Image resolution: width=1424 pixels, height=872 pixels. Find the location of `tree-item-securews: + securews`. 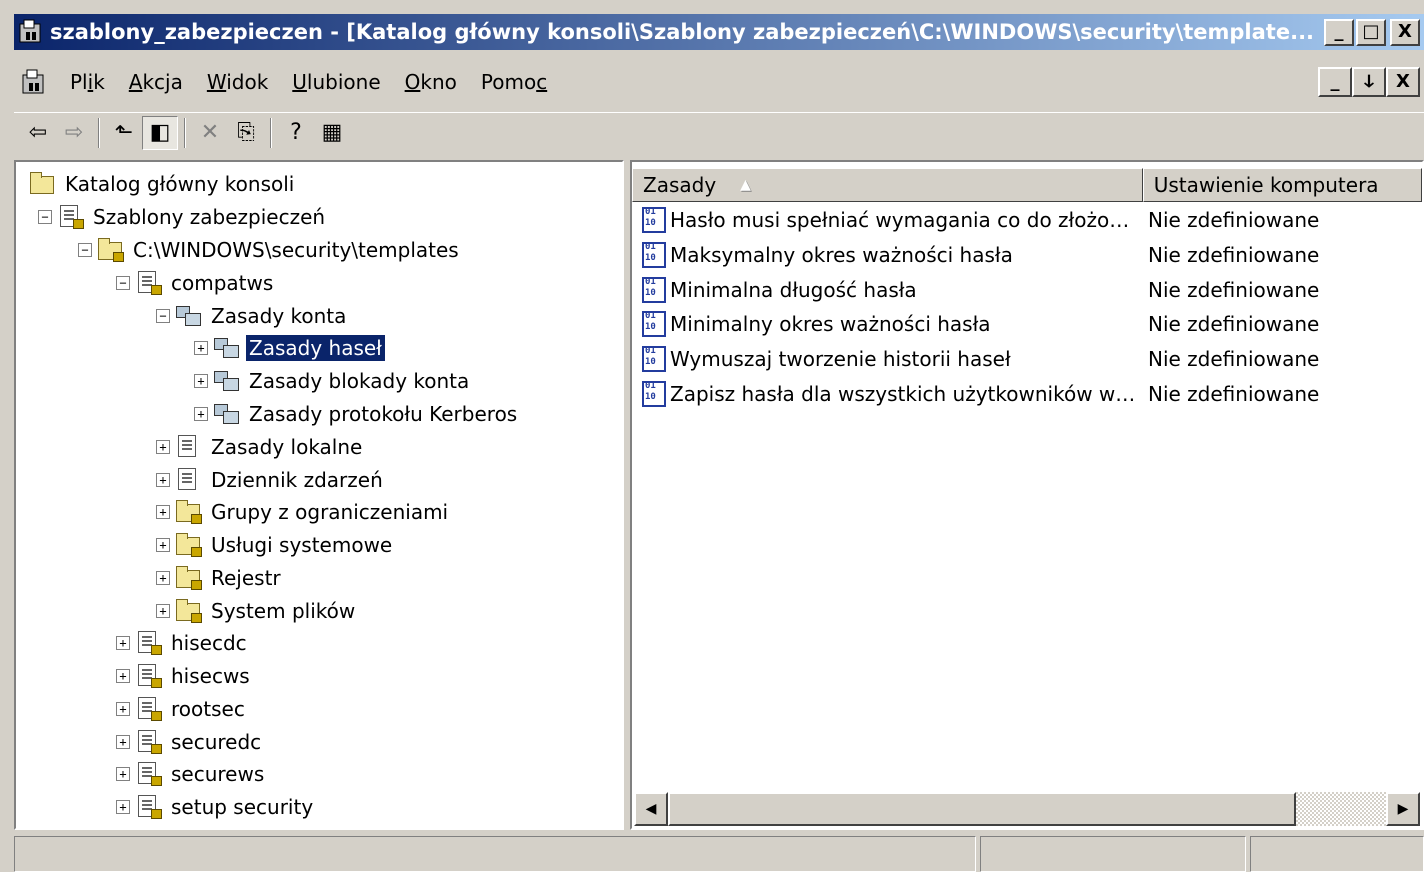

tree-item-securews: + securews is located at coordinates (191, 774).